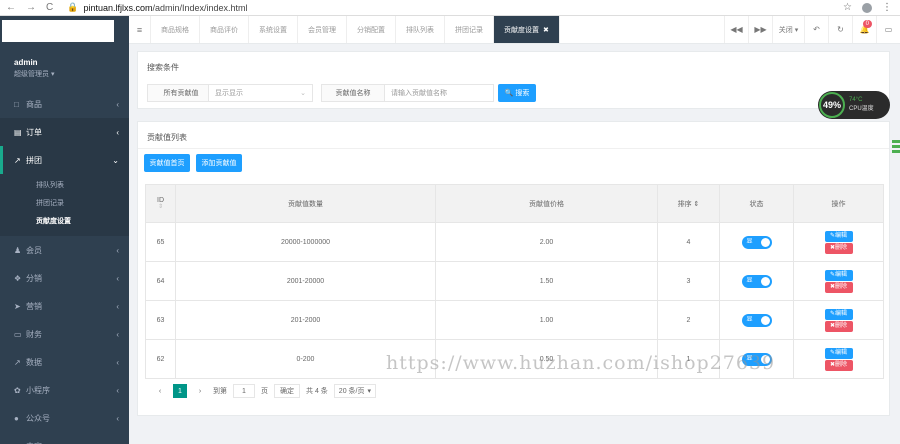 The width and height of the screenshot is (900, 444). What do you see at coordinates (322, 29) in the screenshot?
I see `tab-member-management: 会员管理` at bounding box center [322, 29].